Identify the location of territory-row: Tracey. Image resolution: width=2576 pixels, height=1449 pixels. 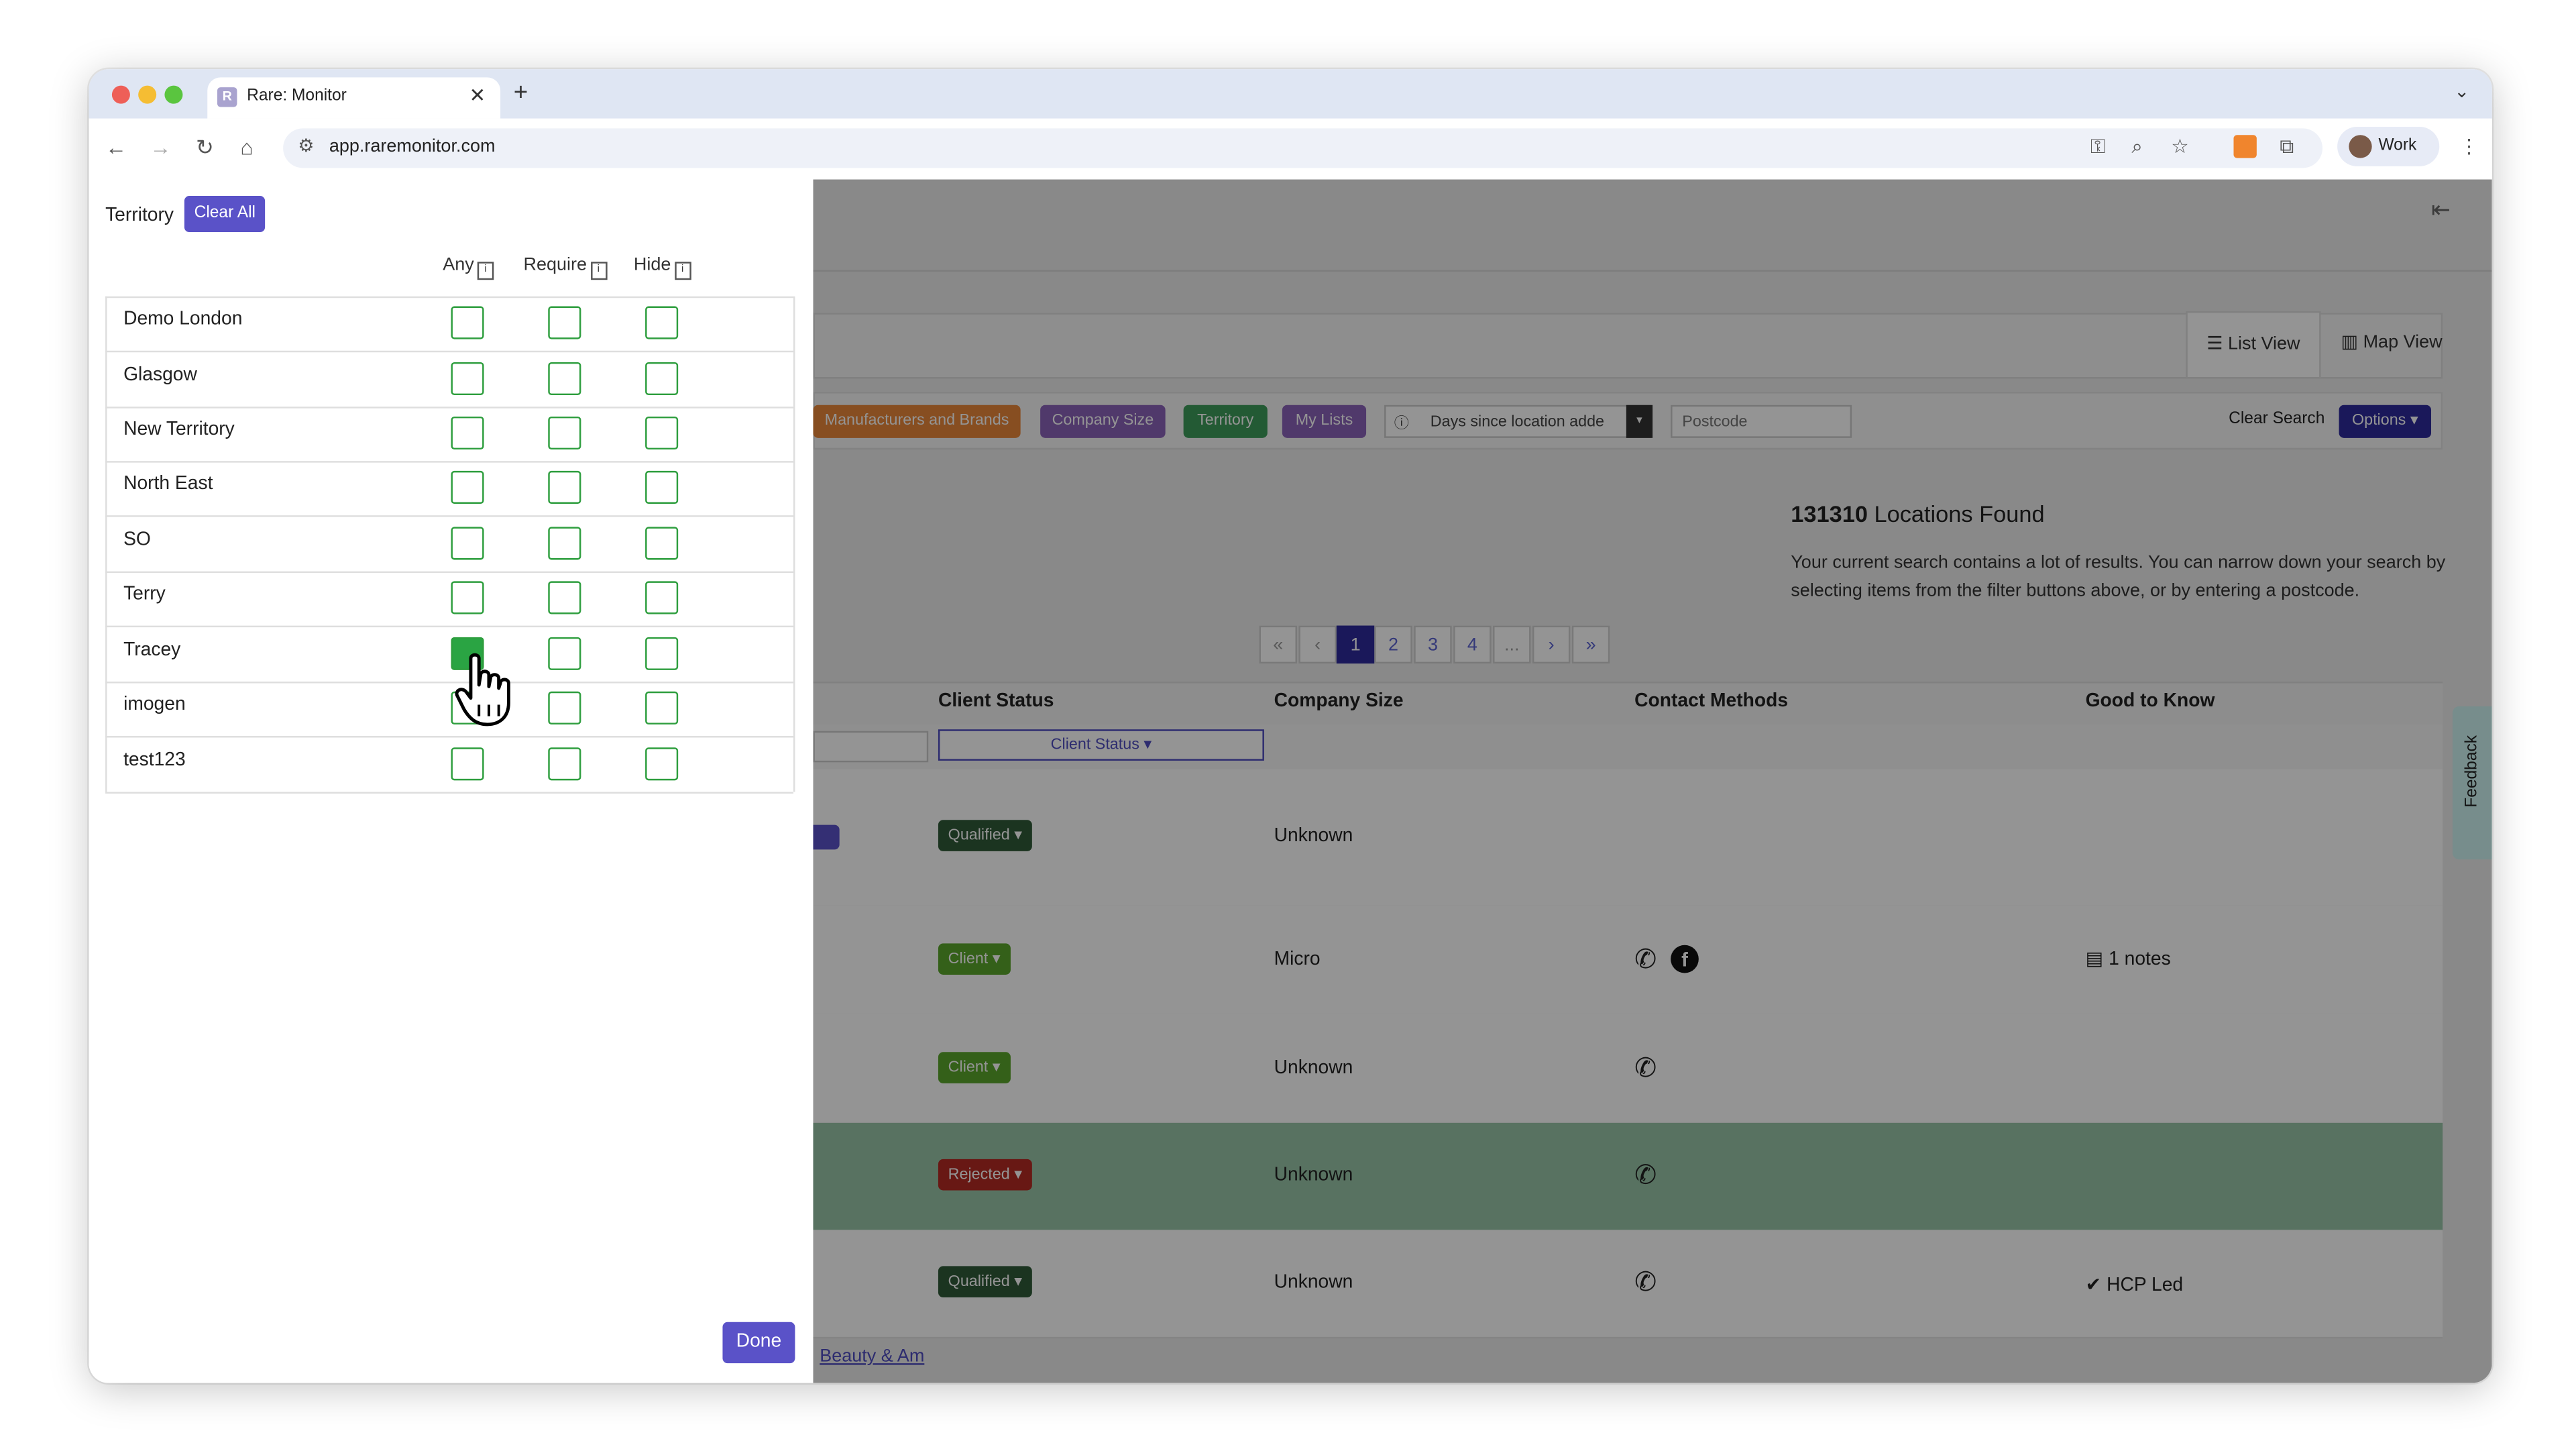
(449, 655).